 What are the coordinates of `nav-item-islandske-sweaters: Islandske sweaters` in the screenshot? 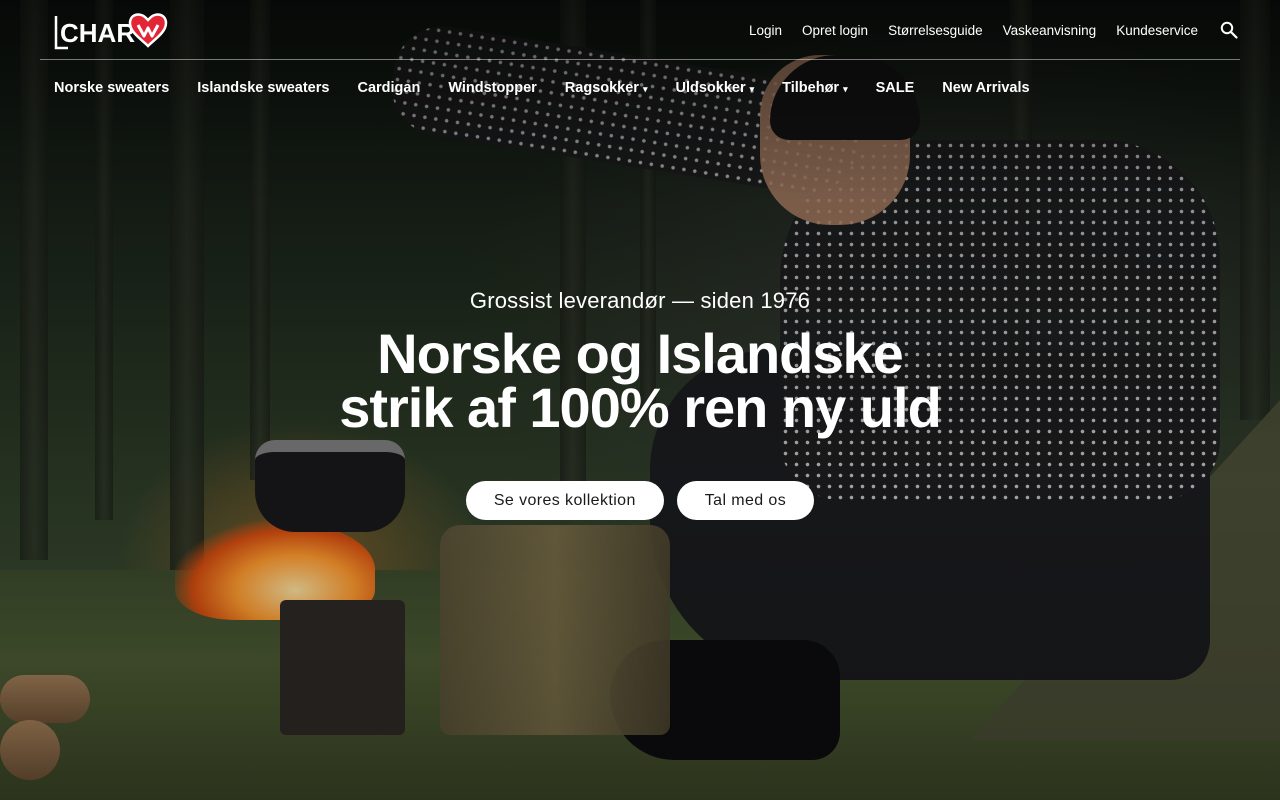 It's located at (263, 88).